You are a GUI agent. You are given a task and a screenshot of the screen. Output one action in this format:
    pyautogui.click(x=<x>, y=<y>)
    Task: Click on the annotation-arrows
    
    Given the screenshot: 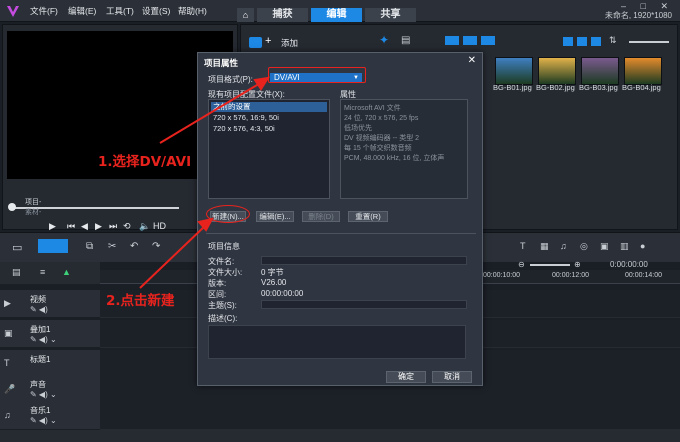 What is the action you would take?
    pyautogui.click(x=205, y=182)
    